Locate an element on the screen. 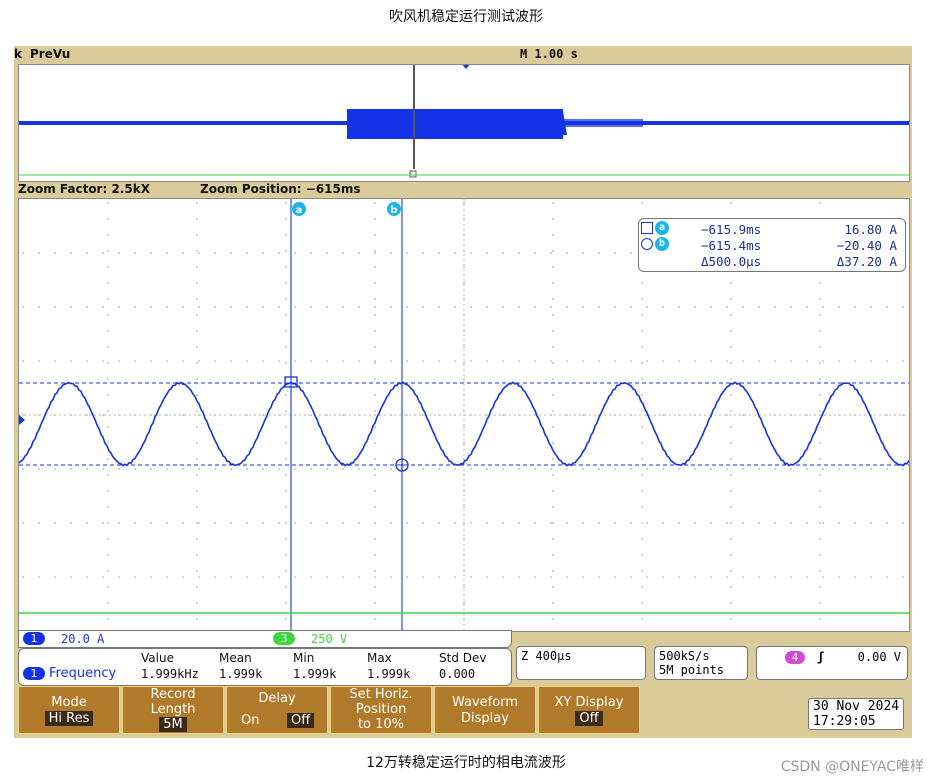  sample-rate-readout: 500kS/s 5M points is located at coordinates (701, 663).